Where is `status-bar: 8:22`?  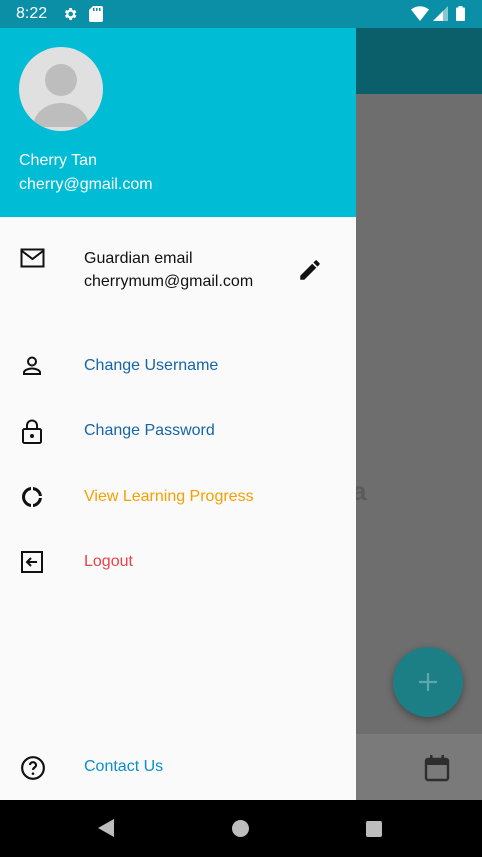 status-bar: 8:22 is located at coordinates (241, 14).